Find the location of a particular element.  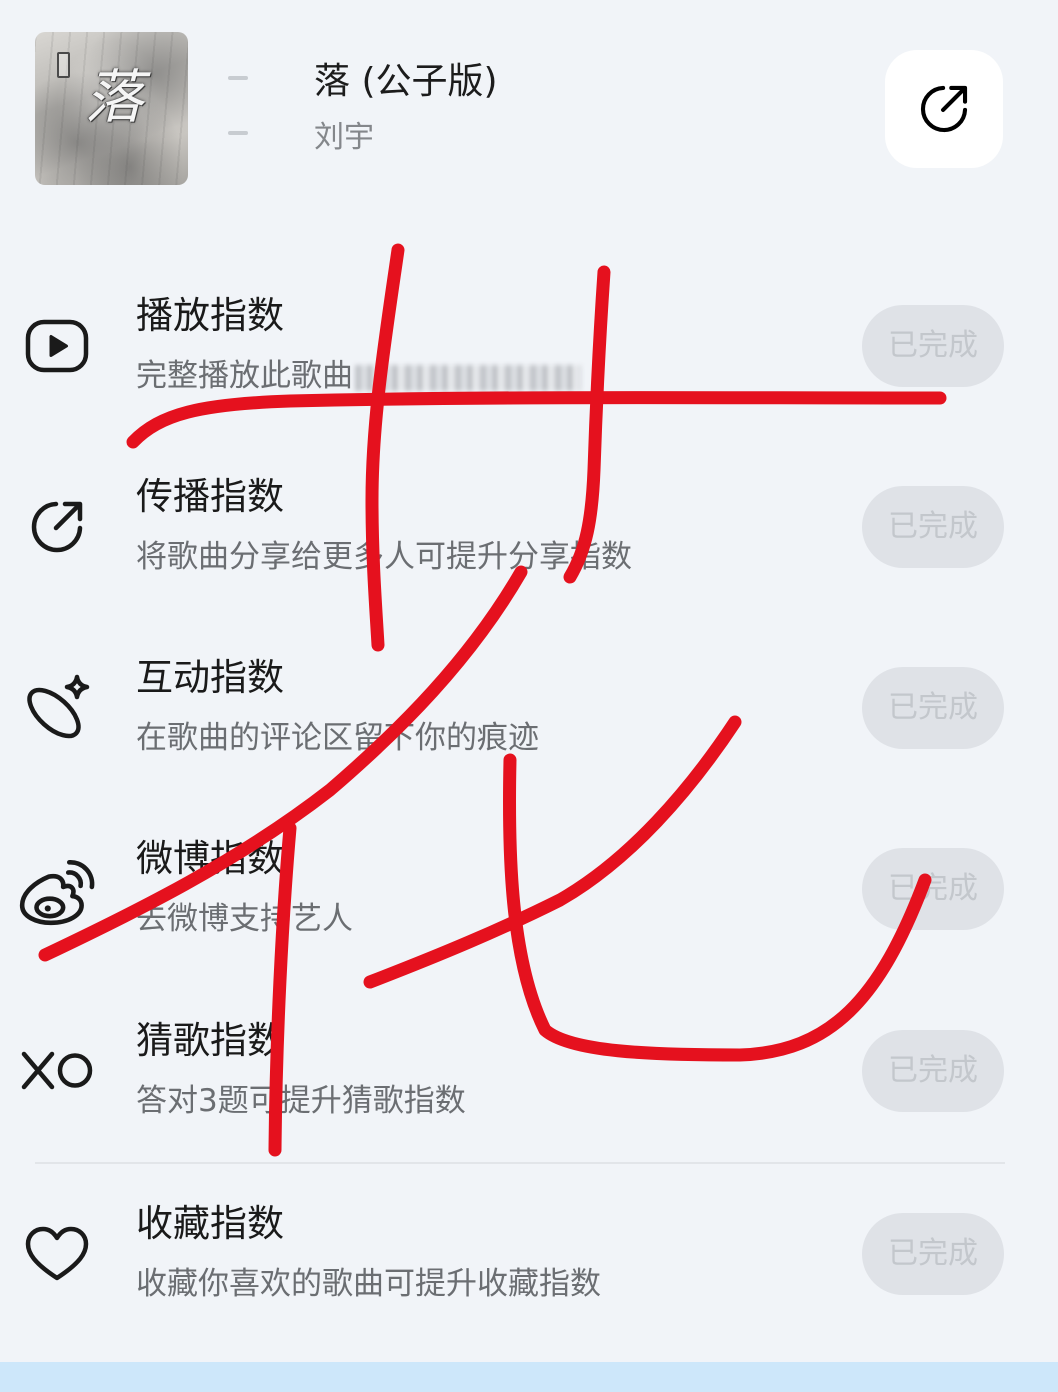

task-row-favorite: 收藏指数 收藏你喜欢的歌曲可提升收藏指数 已完成 is located at coordinates (529, 1254).